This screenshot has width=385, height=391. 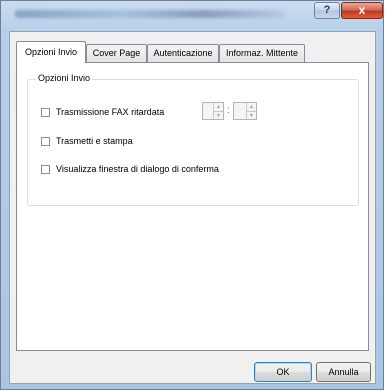 I want to click on minute-field, so click(x=240, y=111).